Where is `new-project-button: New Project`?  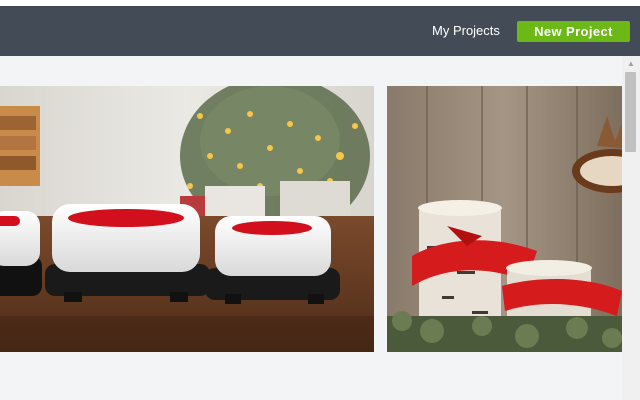
new-project-button: New Project is located at coordinates (573, 31).